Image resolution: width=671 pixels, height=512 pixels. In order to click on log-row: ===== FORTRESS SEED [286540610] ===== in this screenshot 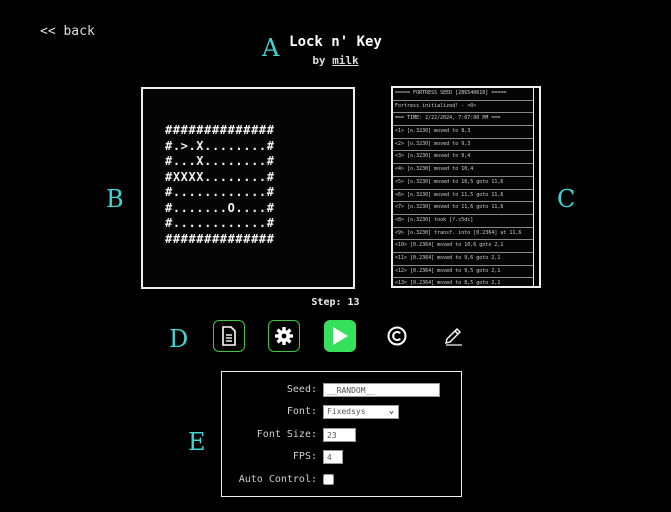, I will do `click(464, 94)`.